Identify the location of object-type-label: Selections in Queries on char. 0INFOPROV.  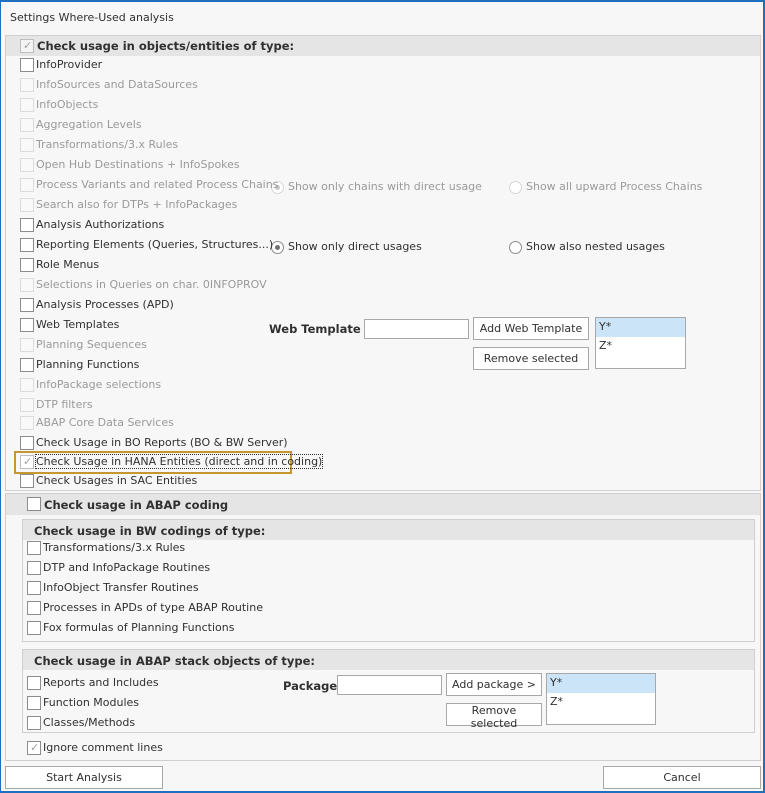
(151, 284).